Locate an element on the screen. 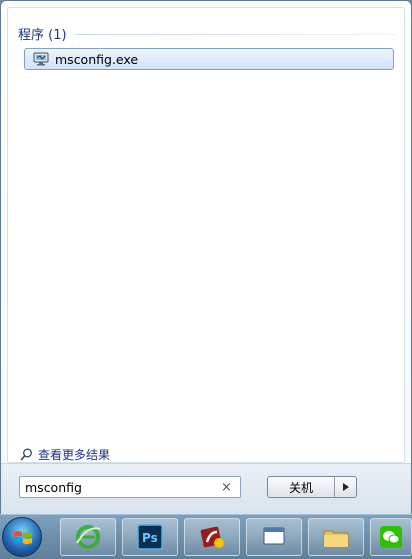  msconfig-monitor-icon is located at coordinates (41, 59).